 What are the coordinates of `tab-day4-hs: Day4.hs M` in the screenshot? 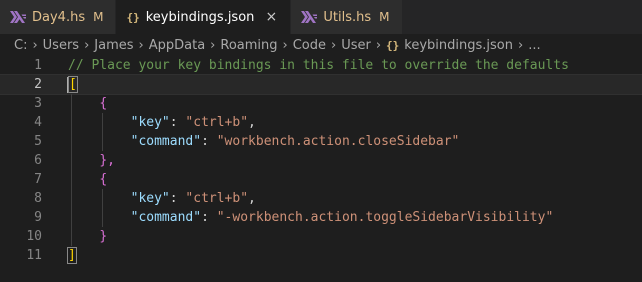 It's located at (58, 17).